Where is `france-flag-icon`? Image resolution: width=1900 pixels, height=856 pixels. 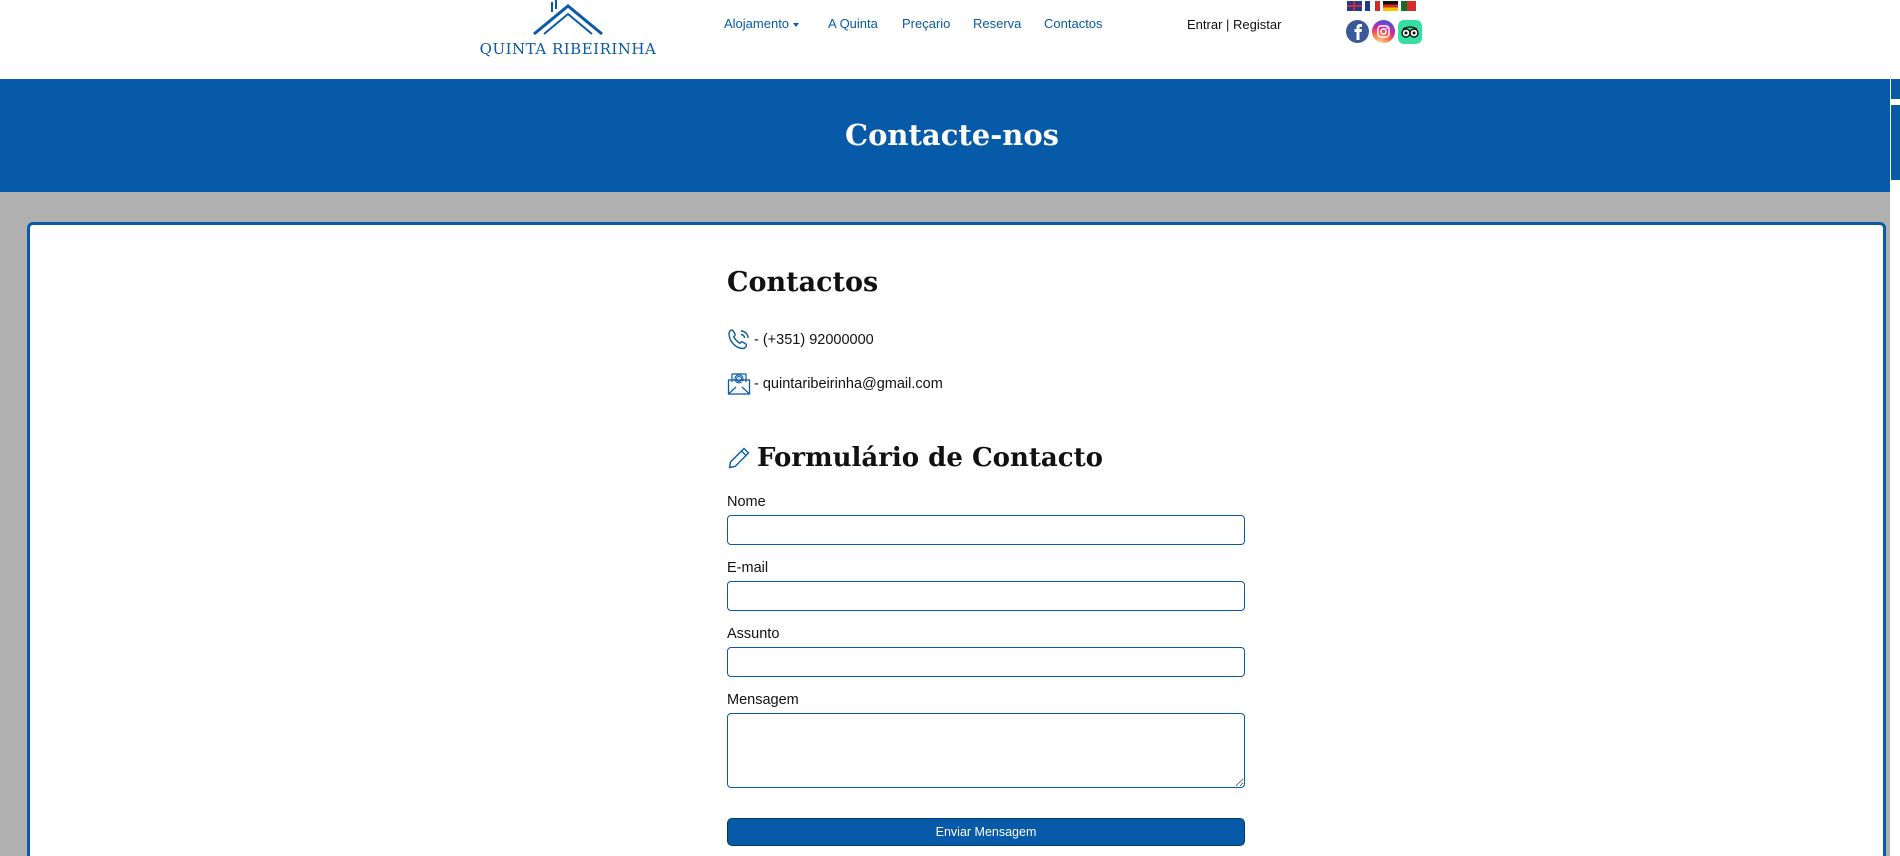 france-flag-icon is located at coordinates (1372, 6).